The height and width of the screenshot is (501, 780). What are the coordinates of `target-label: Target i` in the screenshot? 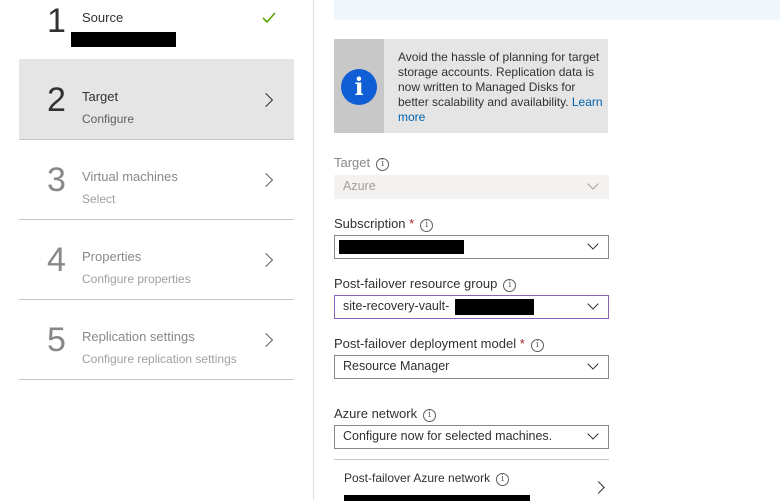 It's located at (362, 163).